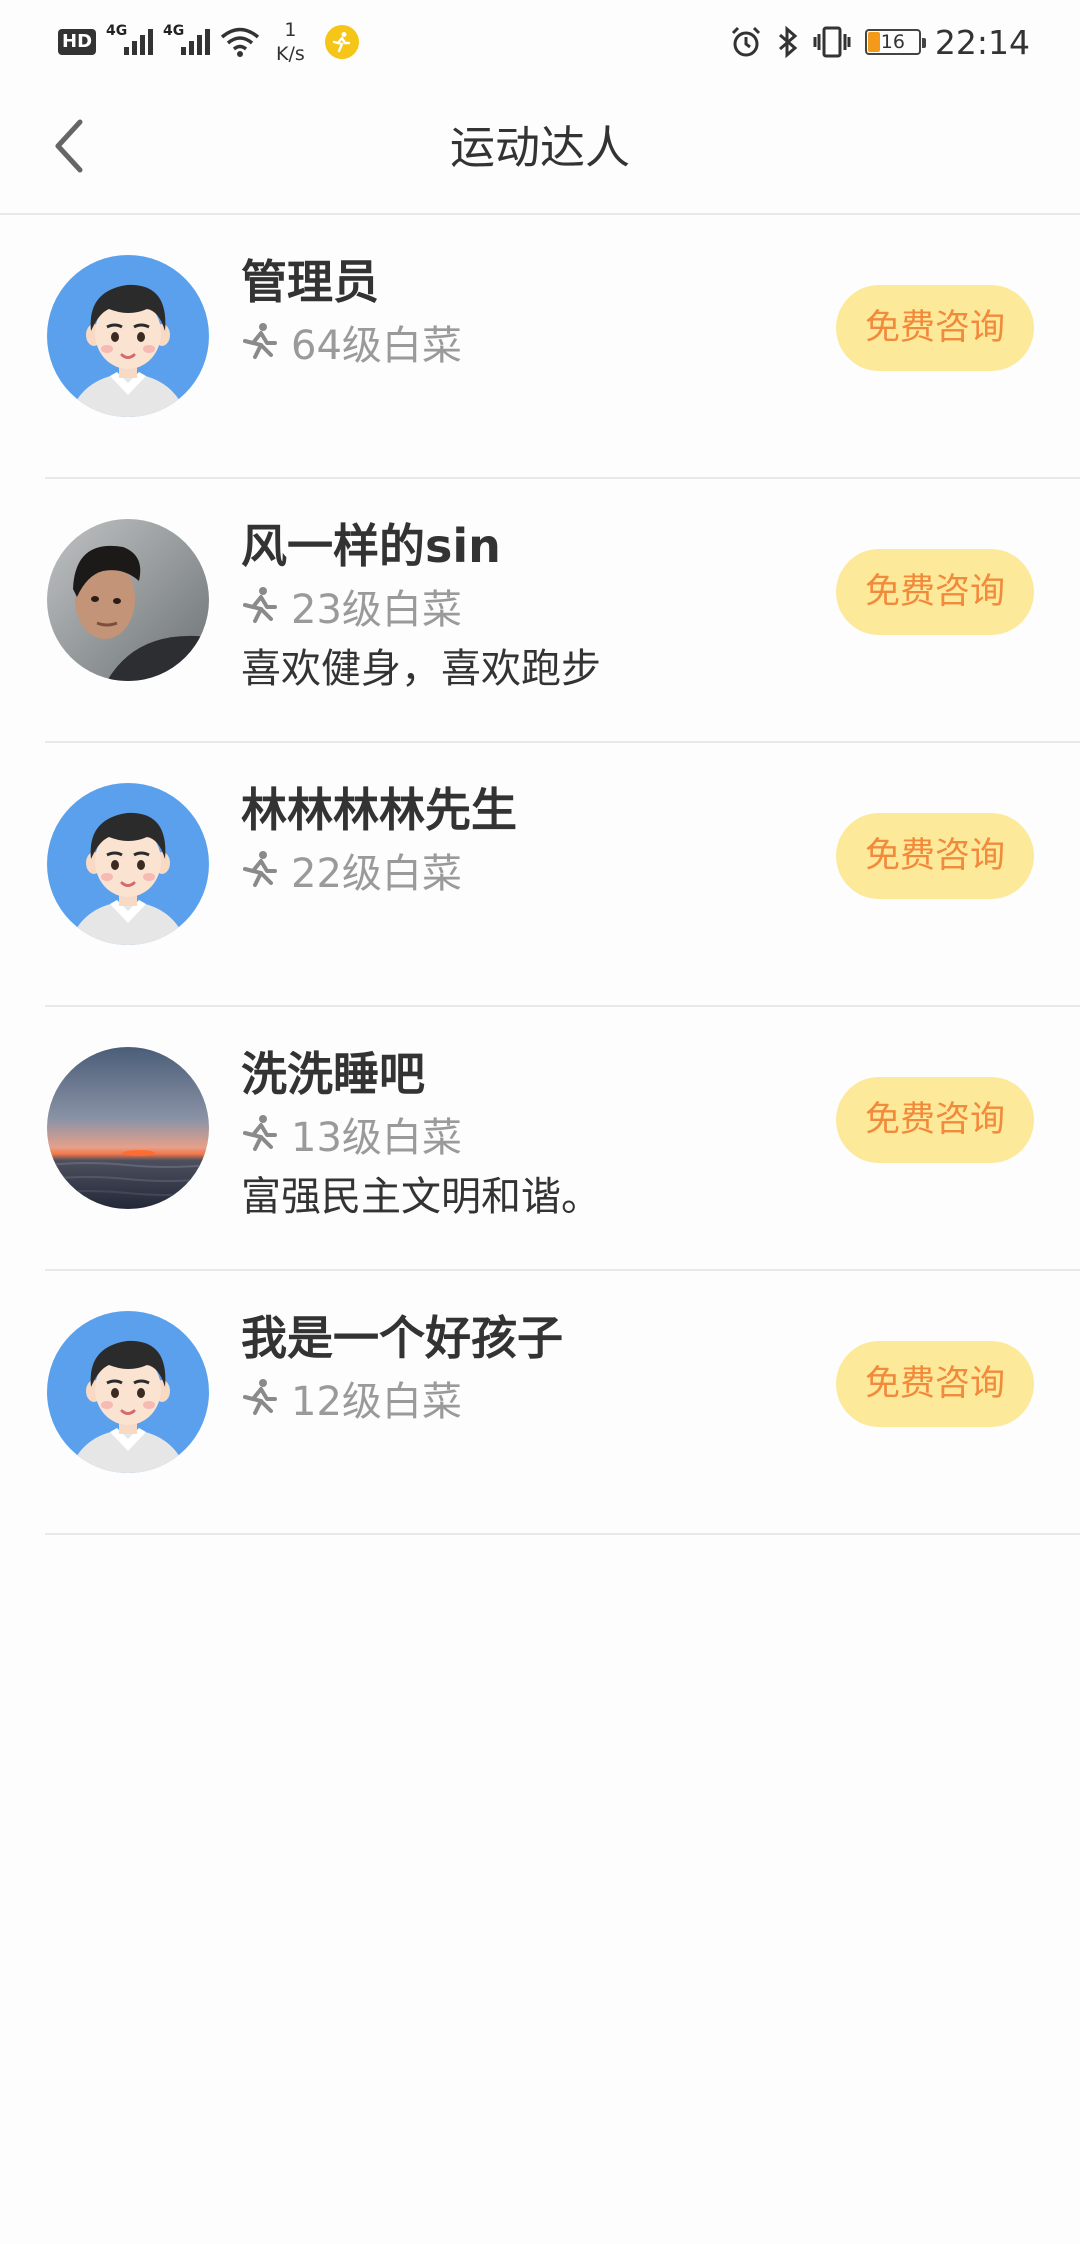 This screenshot has width=1080, height=2244. I want to click on user-list-item: 林林林林先生 22级白菜 免费咨询, so click(562, 875).